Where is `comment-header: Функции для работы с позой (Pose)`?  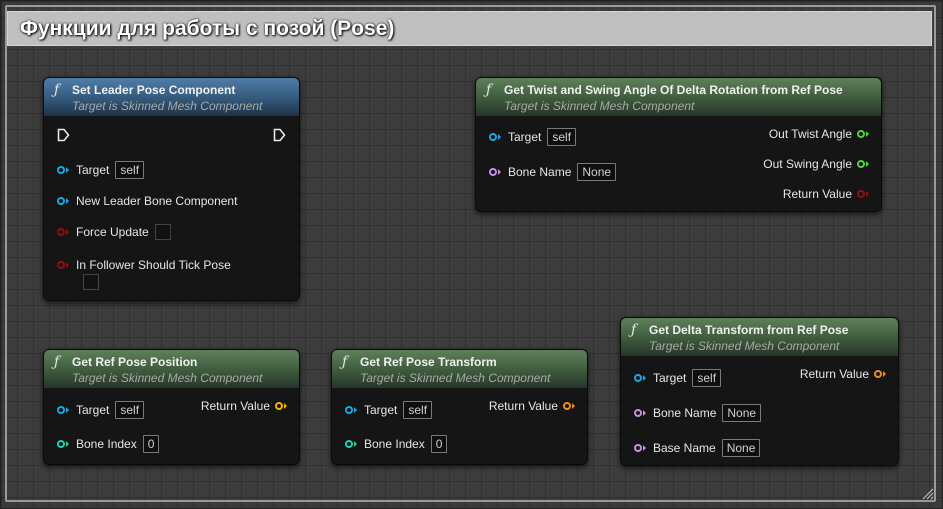
comment-header: Функции для работы с позой (Pose) is located at coordinates (469, 28).